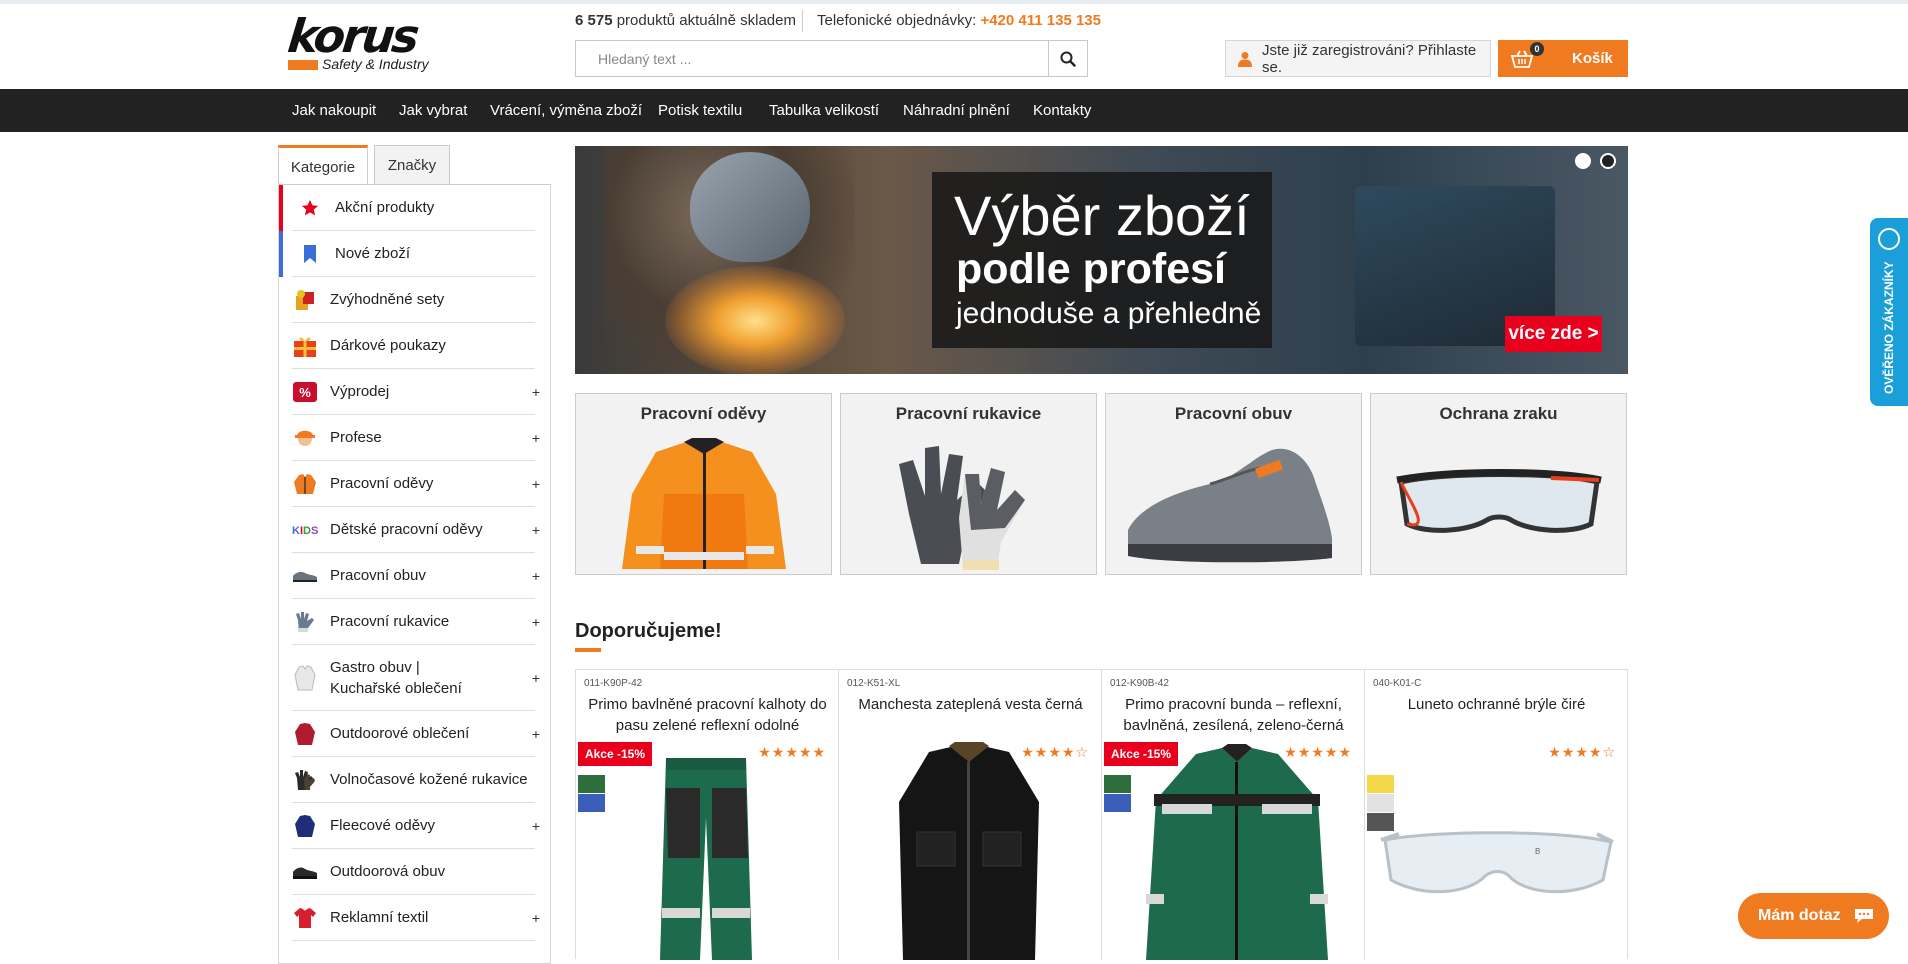  What do you see at coordinates (433, 110) in the screenshot?
I see `nav-item-jak-vybrat: Jak vybrat` at bounding box center [433, 110].